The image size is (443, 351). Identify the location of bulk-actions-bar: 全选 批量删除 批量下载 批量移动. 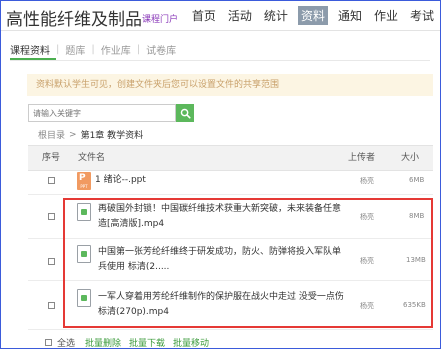
(131, 342).